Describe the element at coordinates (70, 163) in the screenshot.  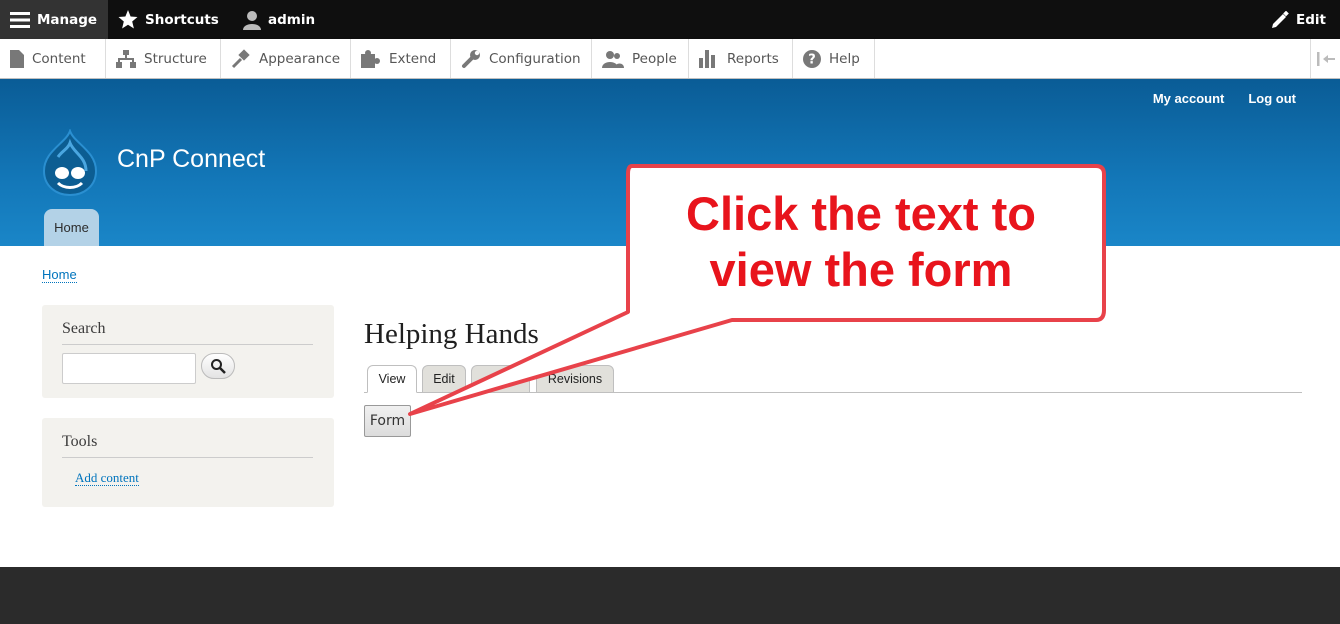
I see `drupal-logo-icon` at that location.